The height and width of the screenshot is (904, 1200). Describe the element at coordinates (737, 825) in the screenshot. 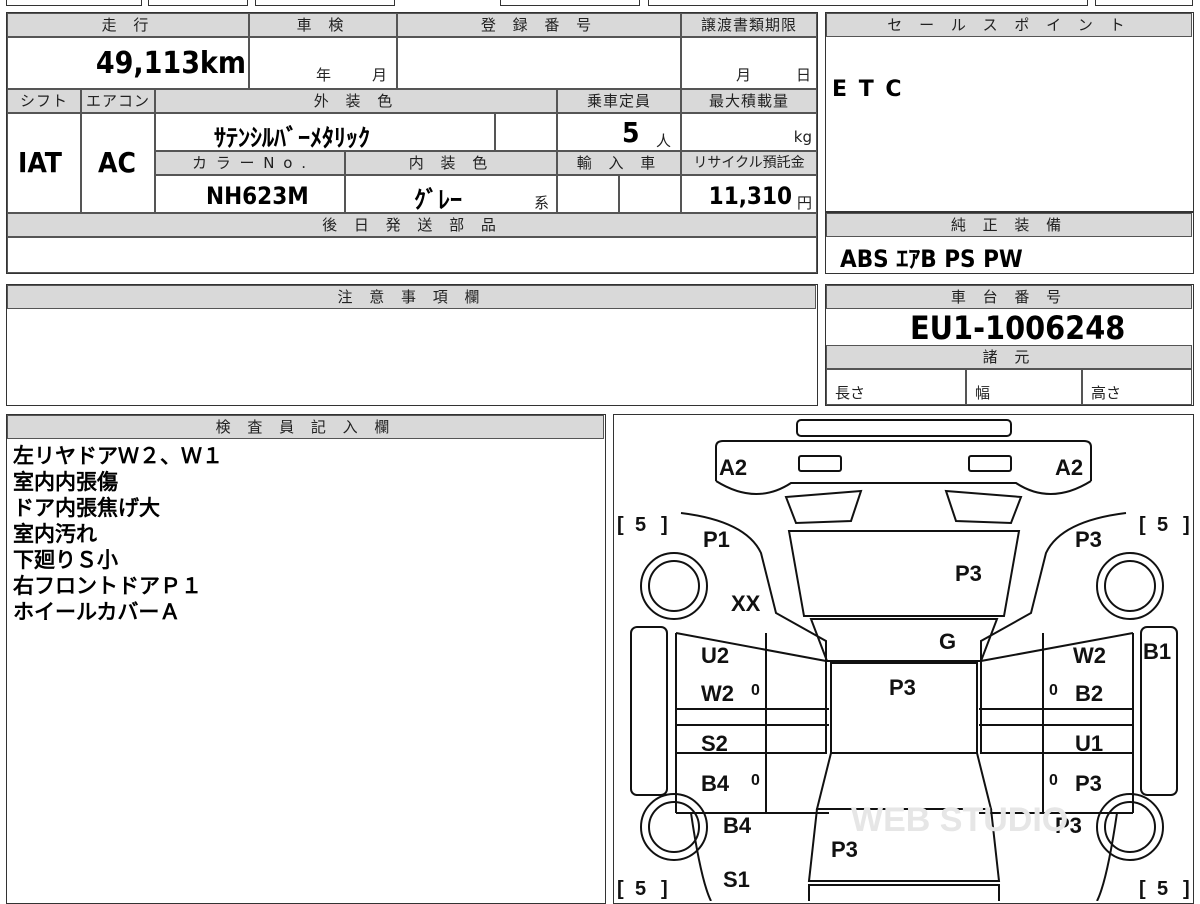

I see `mark-rear-left: B4` at that location.